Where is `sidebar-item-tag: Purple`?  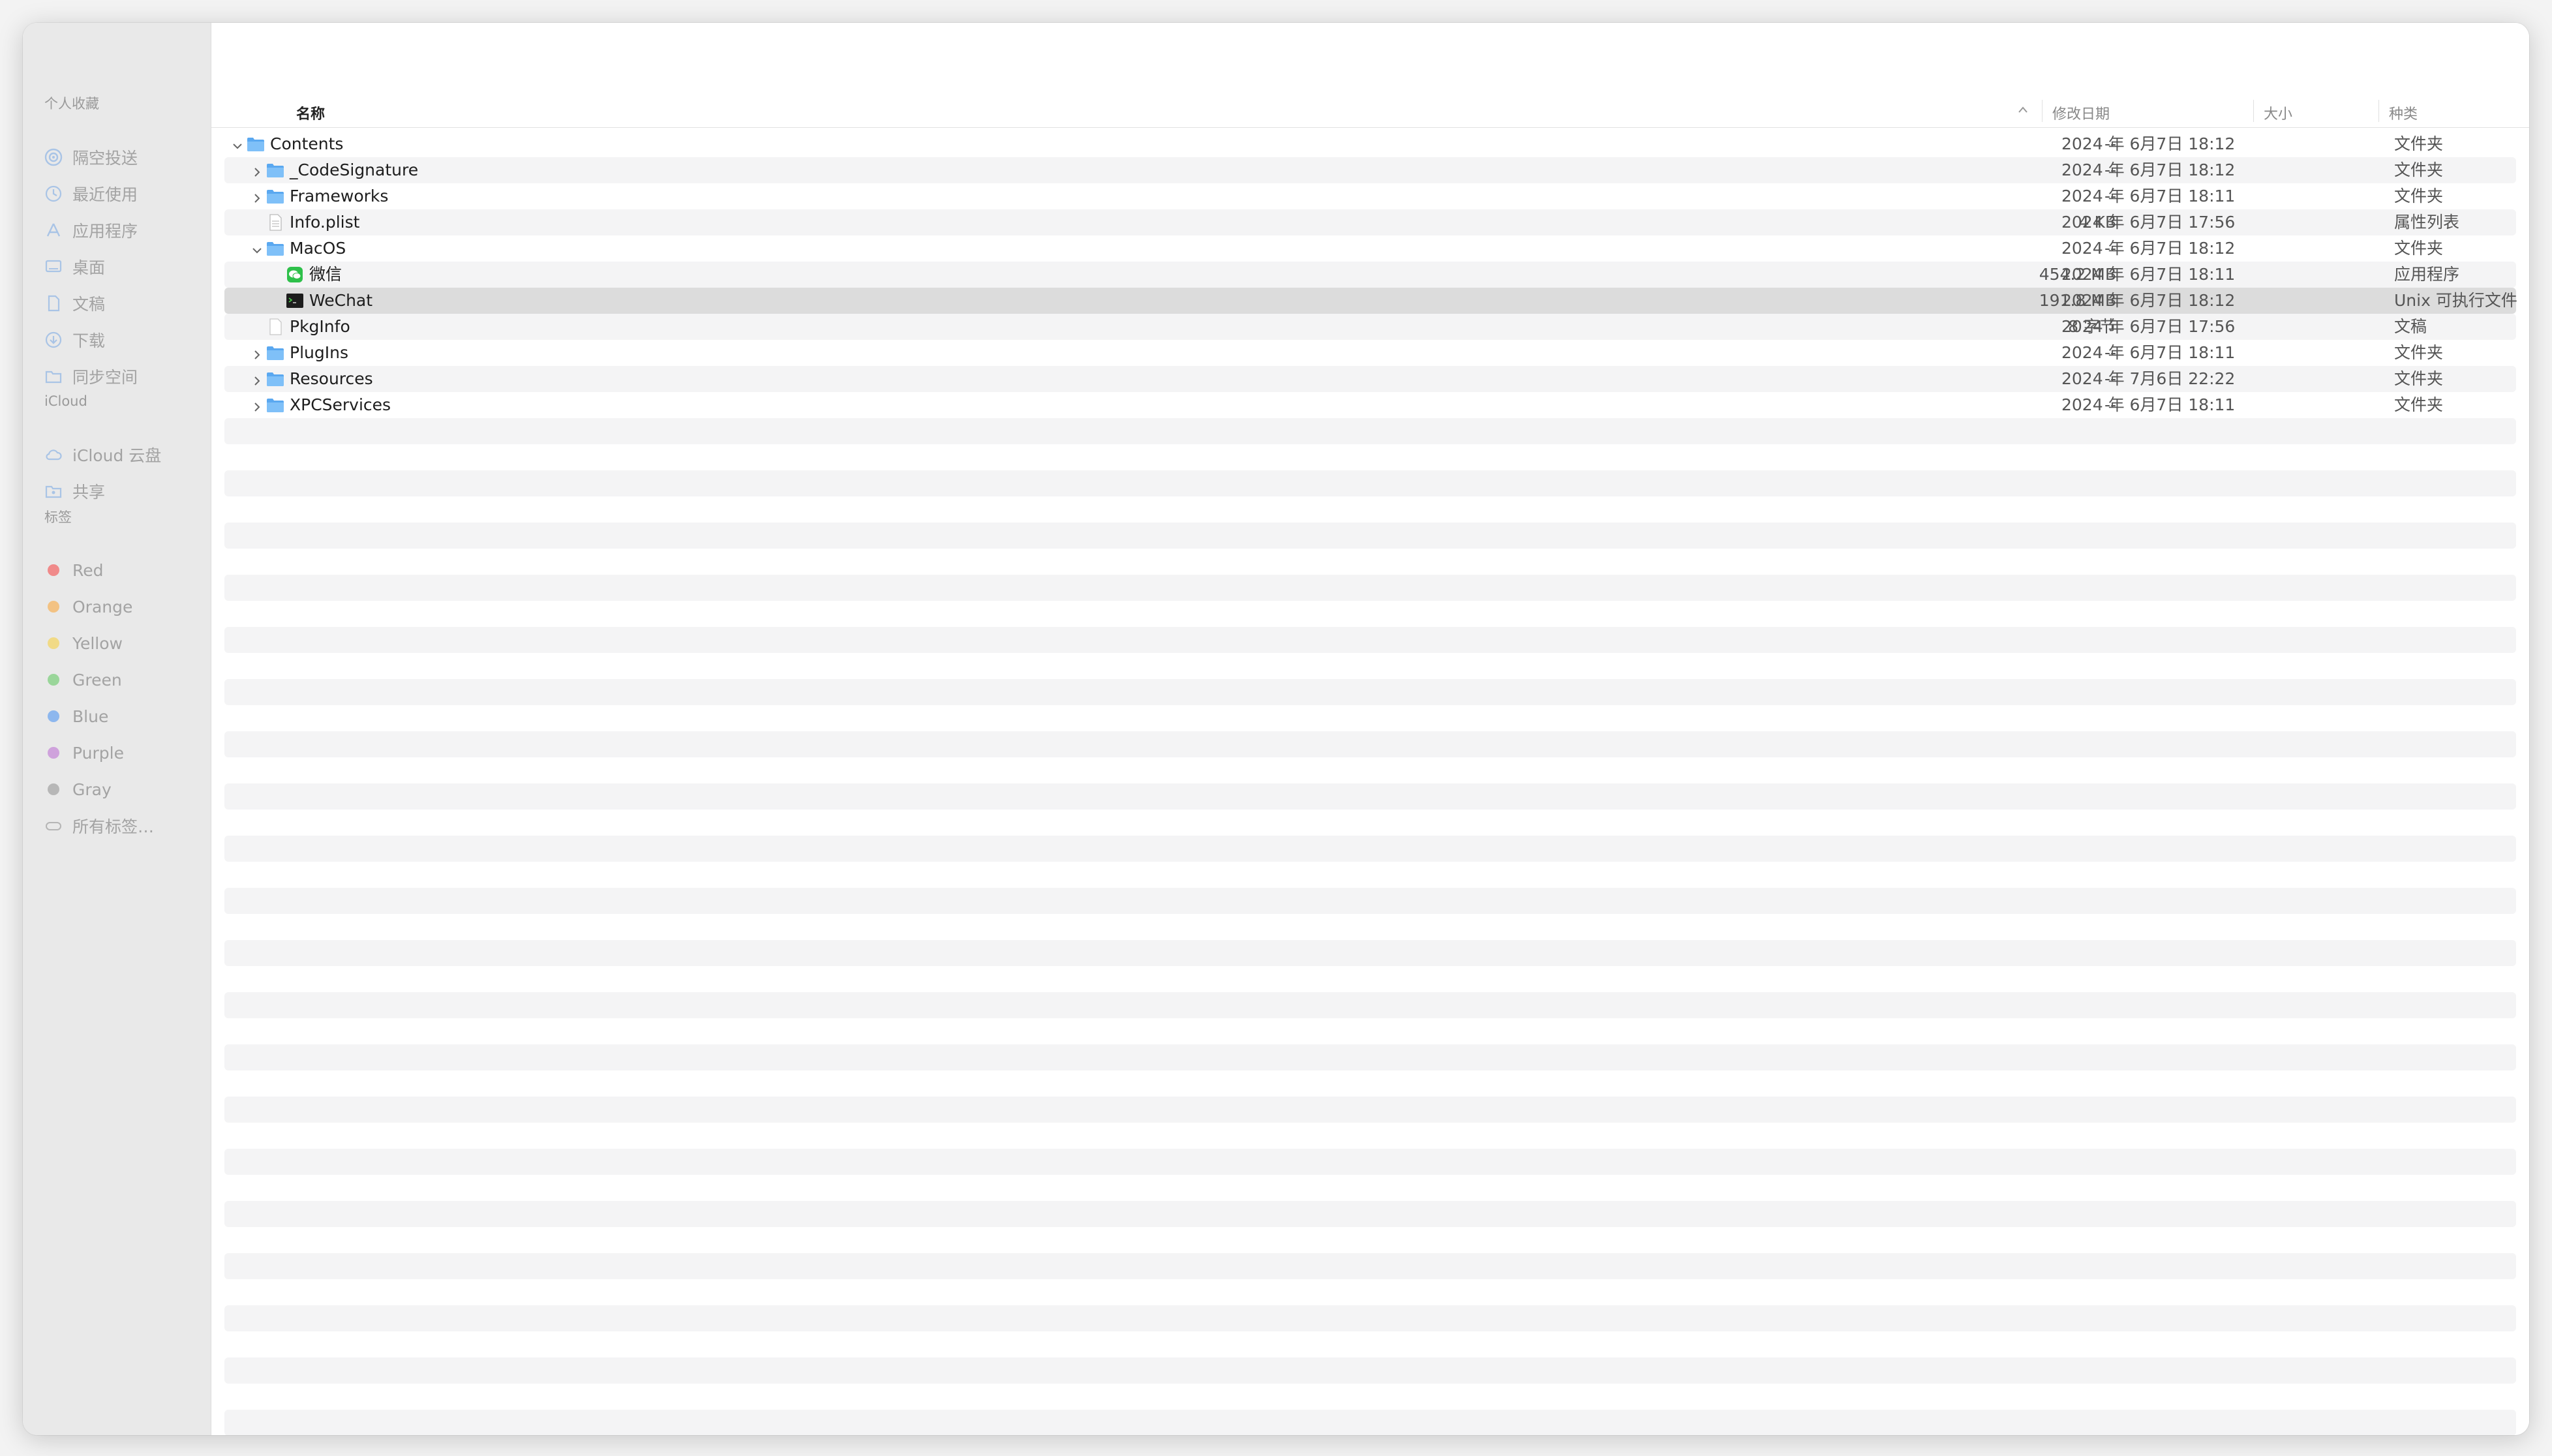
sidebar-item-tag: Purple is located at coordinates (83, 753).